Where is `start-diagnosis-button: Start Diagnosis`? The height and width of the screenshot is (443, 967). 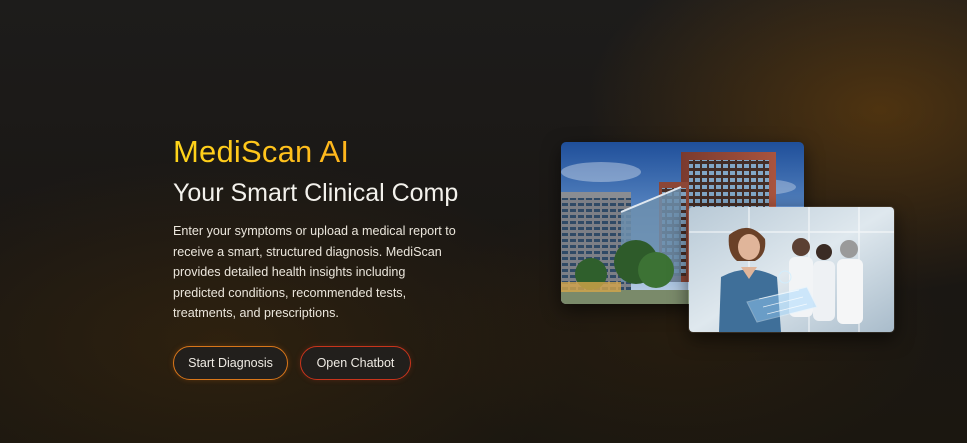
start-diagnosis-button: Start Diagnosis is located at coordinates (230, 363).